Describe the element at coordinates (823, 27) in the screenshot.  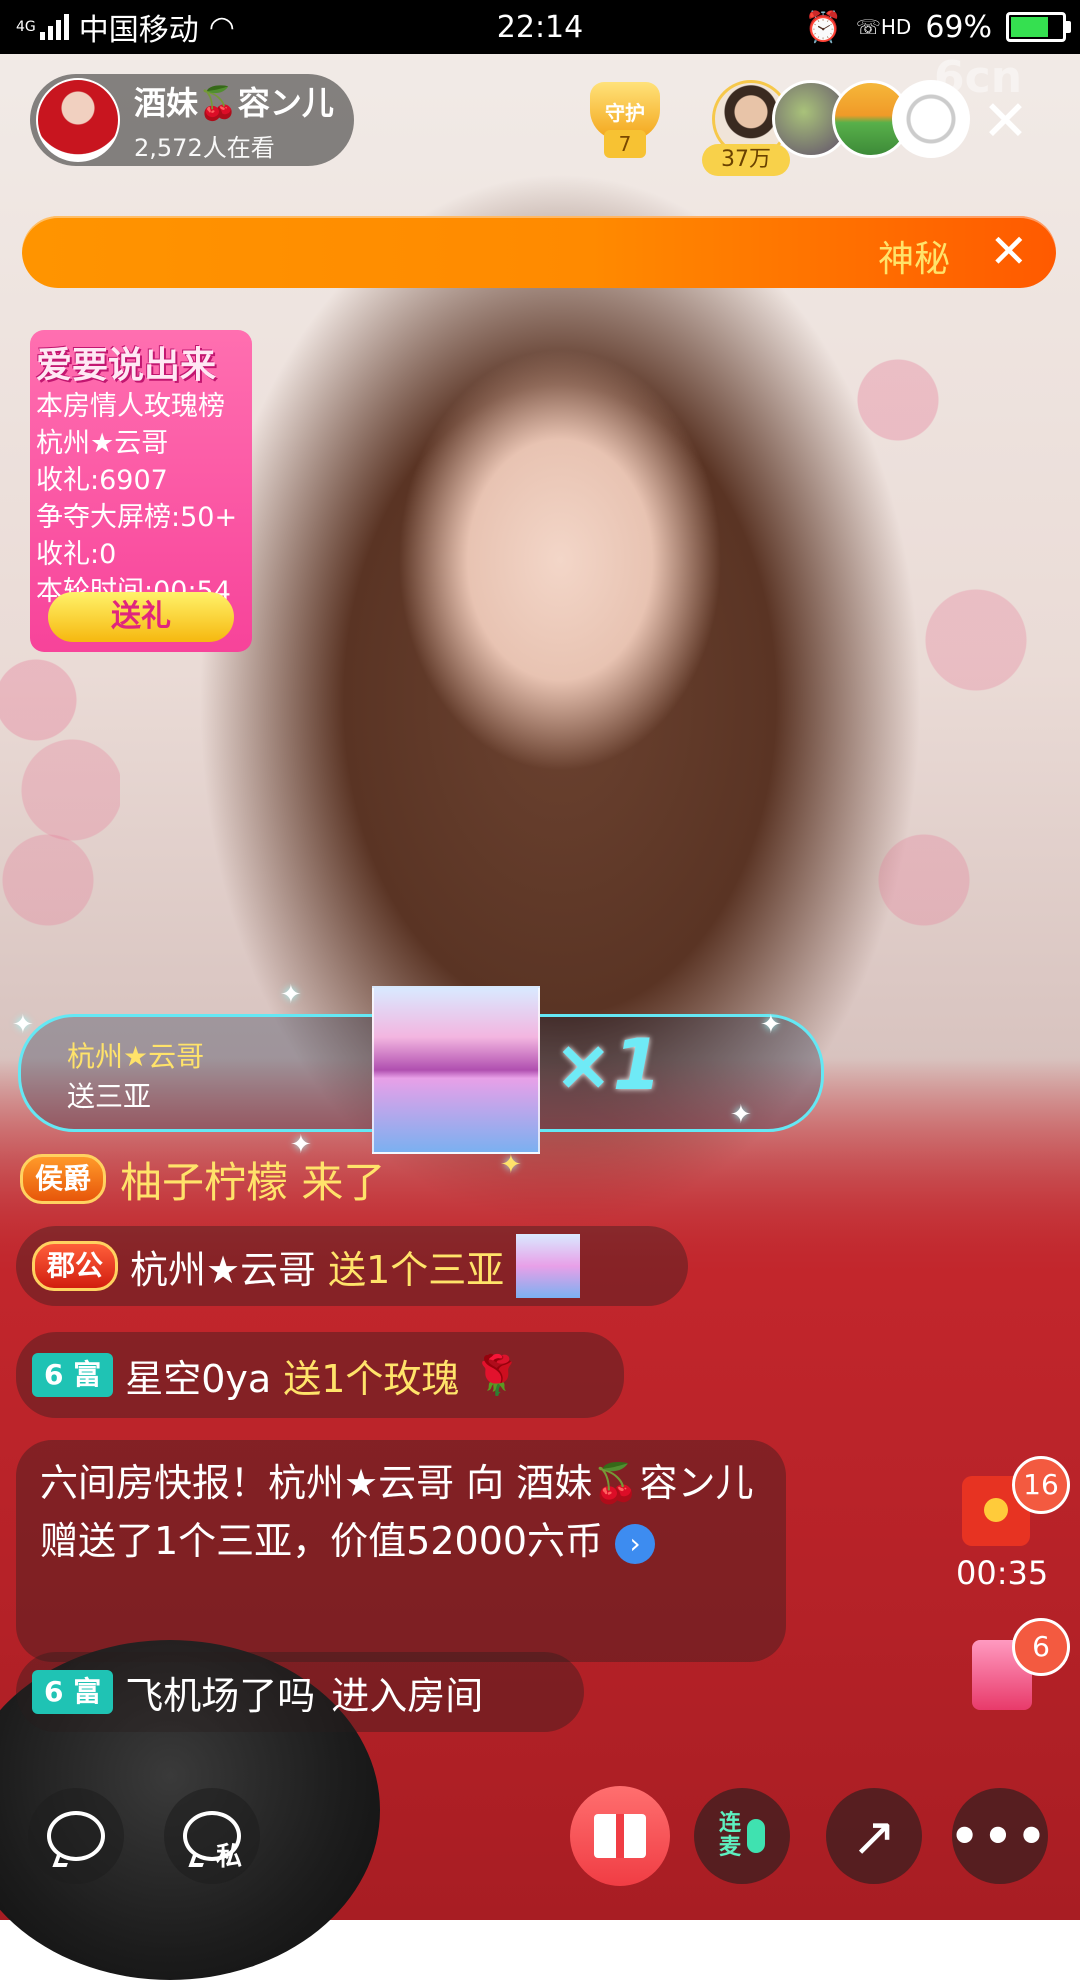
I see `alarm-icon: ⏰` at that location.